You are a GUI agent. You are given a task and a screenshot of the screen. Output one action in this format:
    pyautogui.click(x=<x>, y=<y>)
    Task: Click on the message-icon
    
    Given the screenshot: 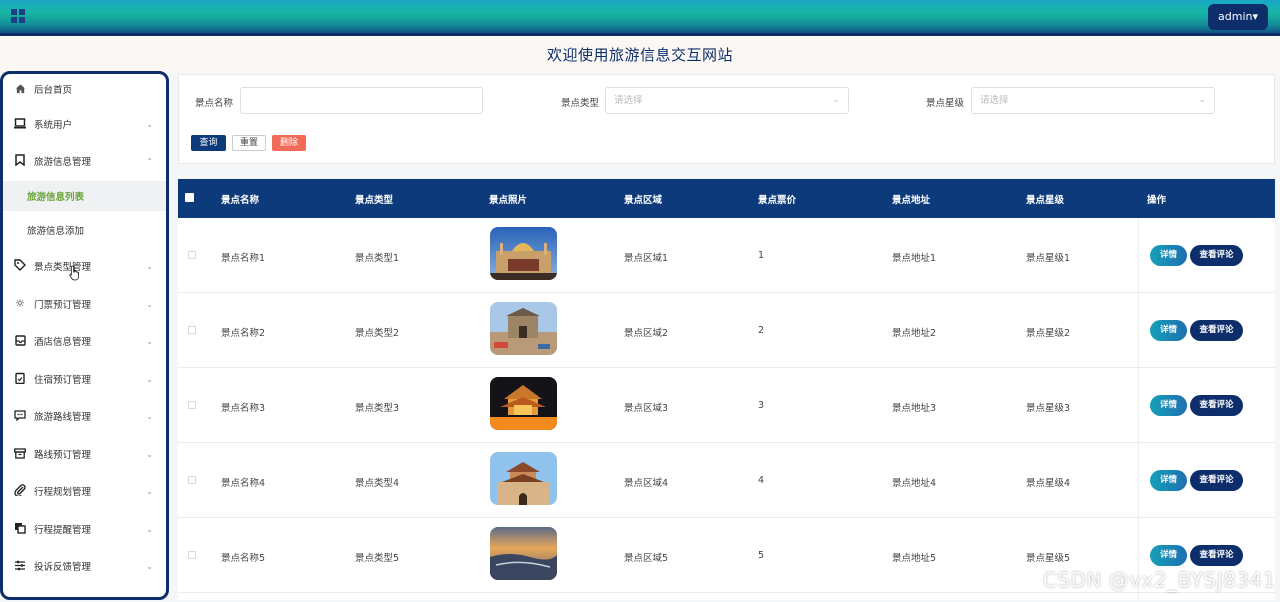 What is the action you would take?
    pyautogui.click(x=20, y=415)
    